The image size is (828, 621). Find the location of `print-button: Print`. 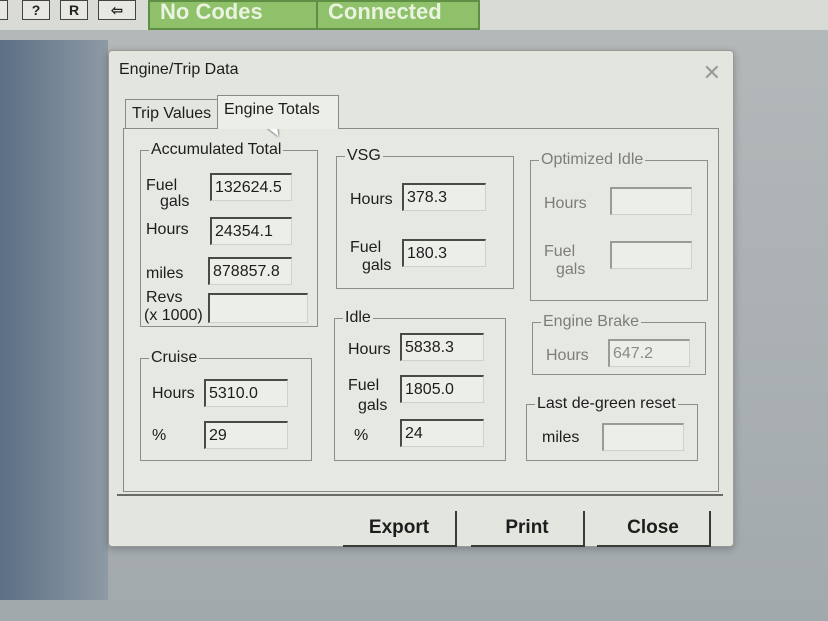

print-button: Print is located at coordinates (528, 529).